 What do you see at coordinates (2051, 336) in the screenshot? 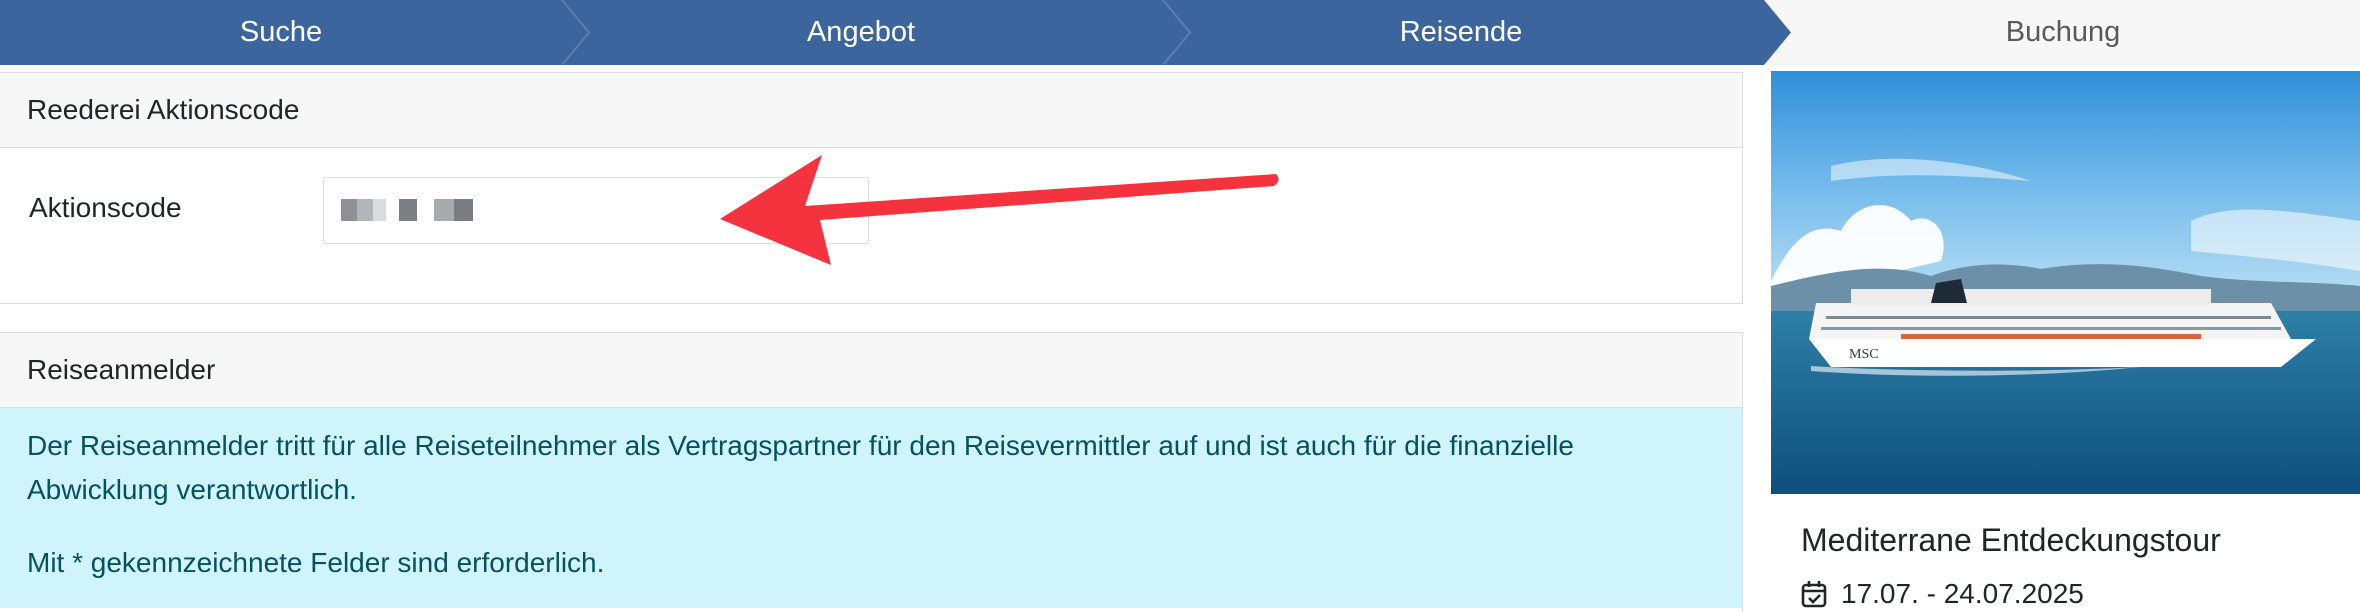
I see `ship-lifeboats` at bounding box center [2051, 336].